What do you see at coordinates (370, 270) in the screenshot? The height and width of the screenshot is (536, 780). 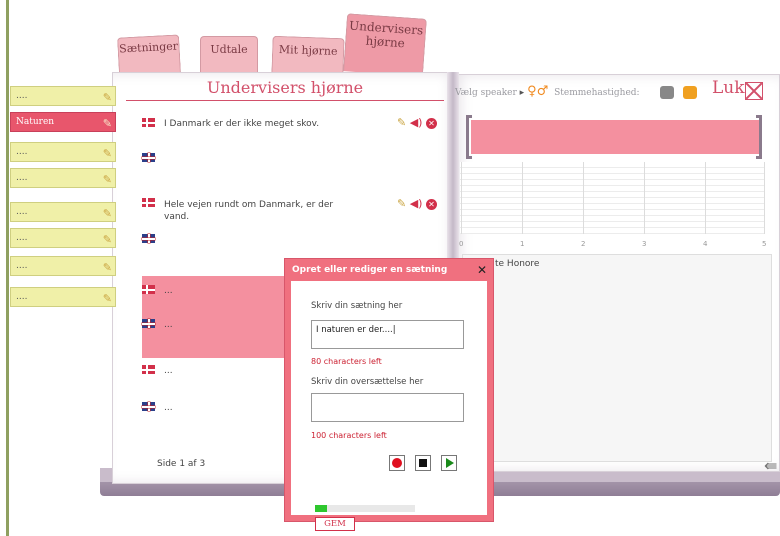 I see `dialog-title: Opret eller rediger en sætning` at bounding box center [370, 270].